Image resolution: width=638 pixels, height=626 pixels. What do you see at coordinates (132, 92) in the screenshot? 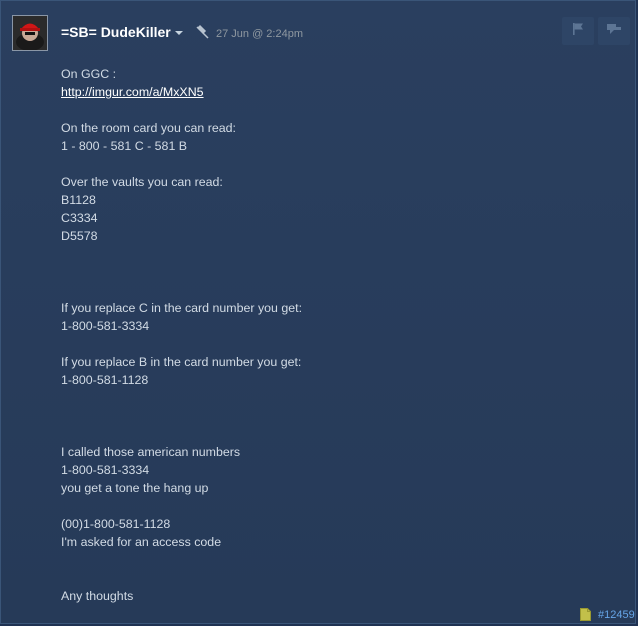
I see `imgur-link: http://imgur.com/a/MxXN5` at bounding box center [132, 92].